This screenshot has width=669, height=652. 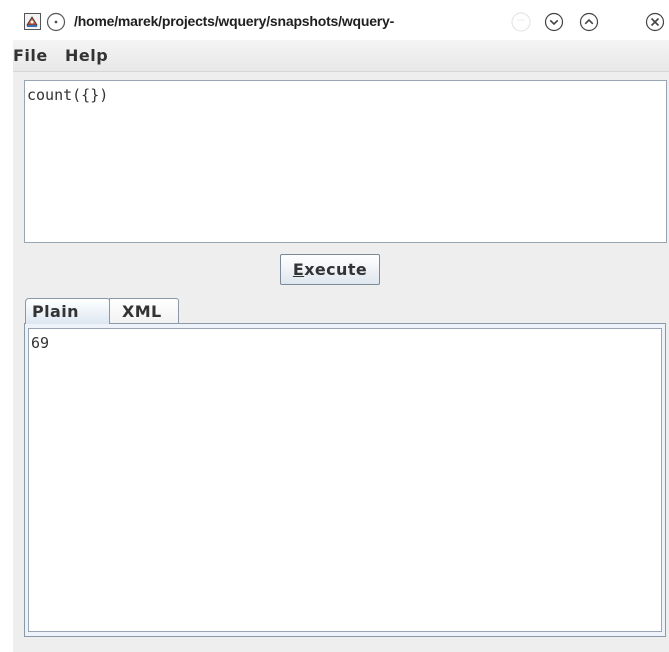 I want to click on query-text: count({}), so click(x=67, y=95).